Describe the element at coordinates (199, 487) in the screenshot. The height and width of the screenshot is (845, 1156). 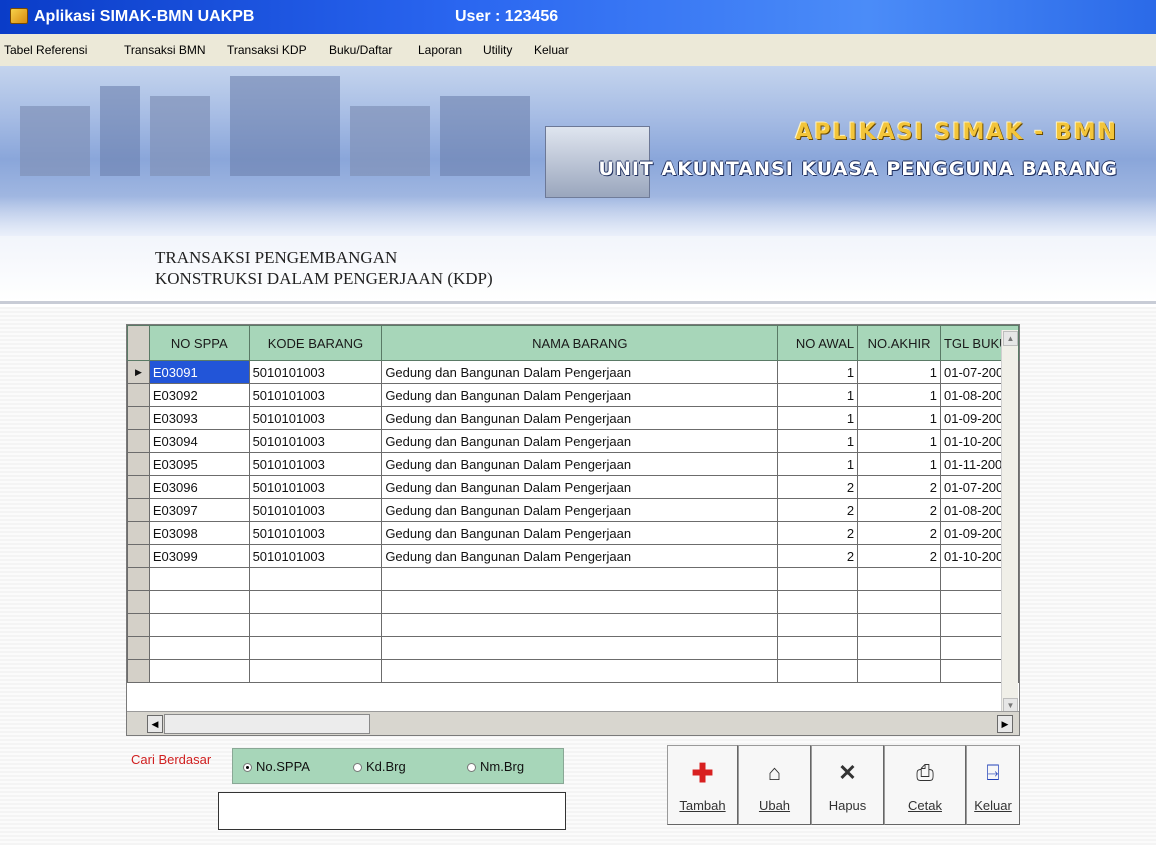
I see `cell-no-sppa: E03096` at that location.